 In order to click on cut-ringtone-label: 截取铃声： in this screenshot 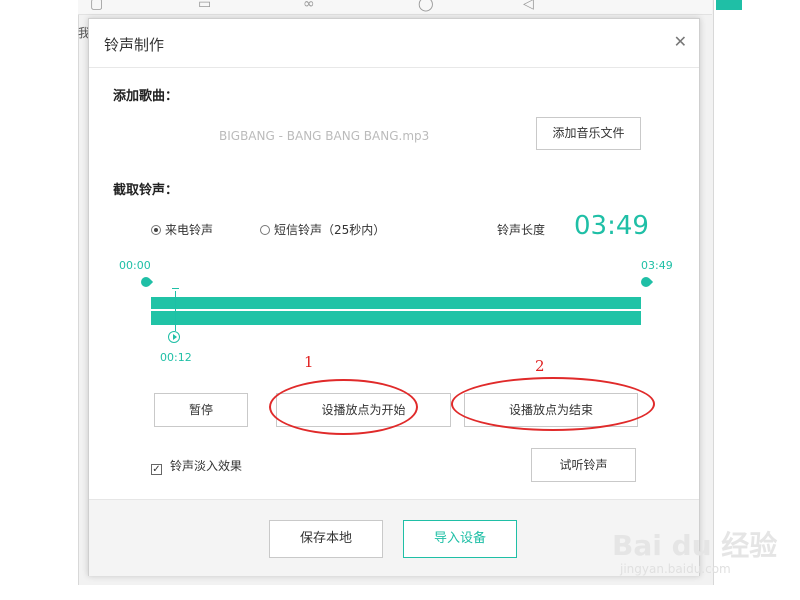, I will do `click(146, 190)`.